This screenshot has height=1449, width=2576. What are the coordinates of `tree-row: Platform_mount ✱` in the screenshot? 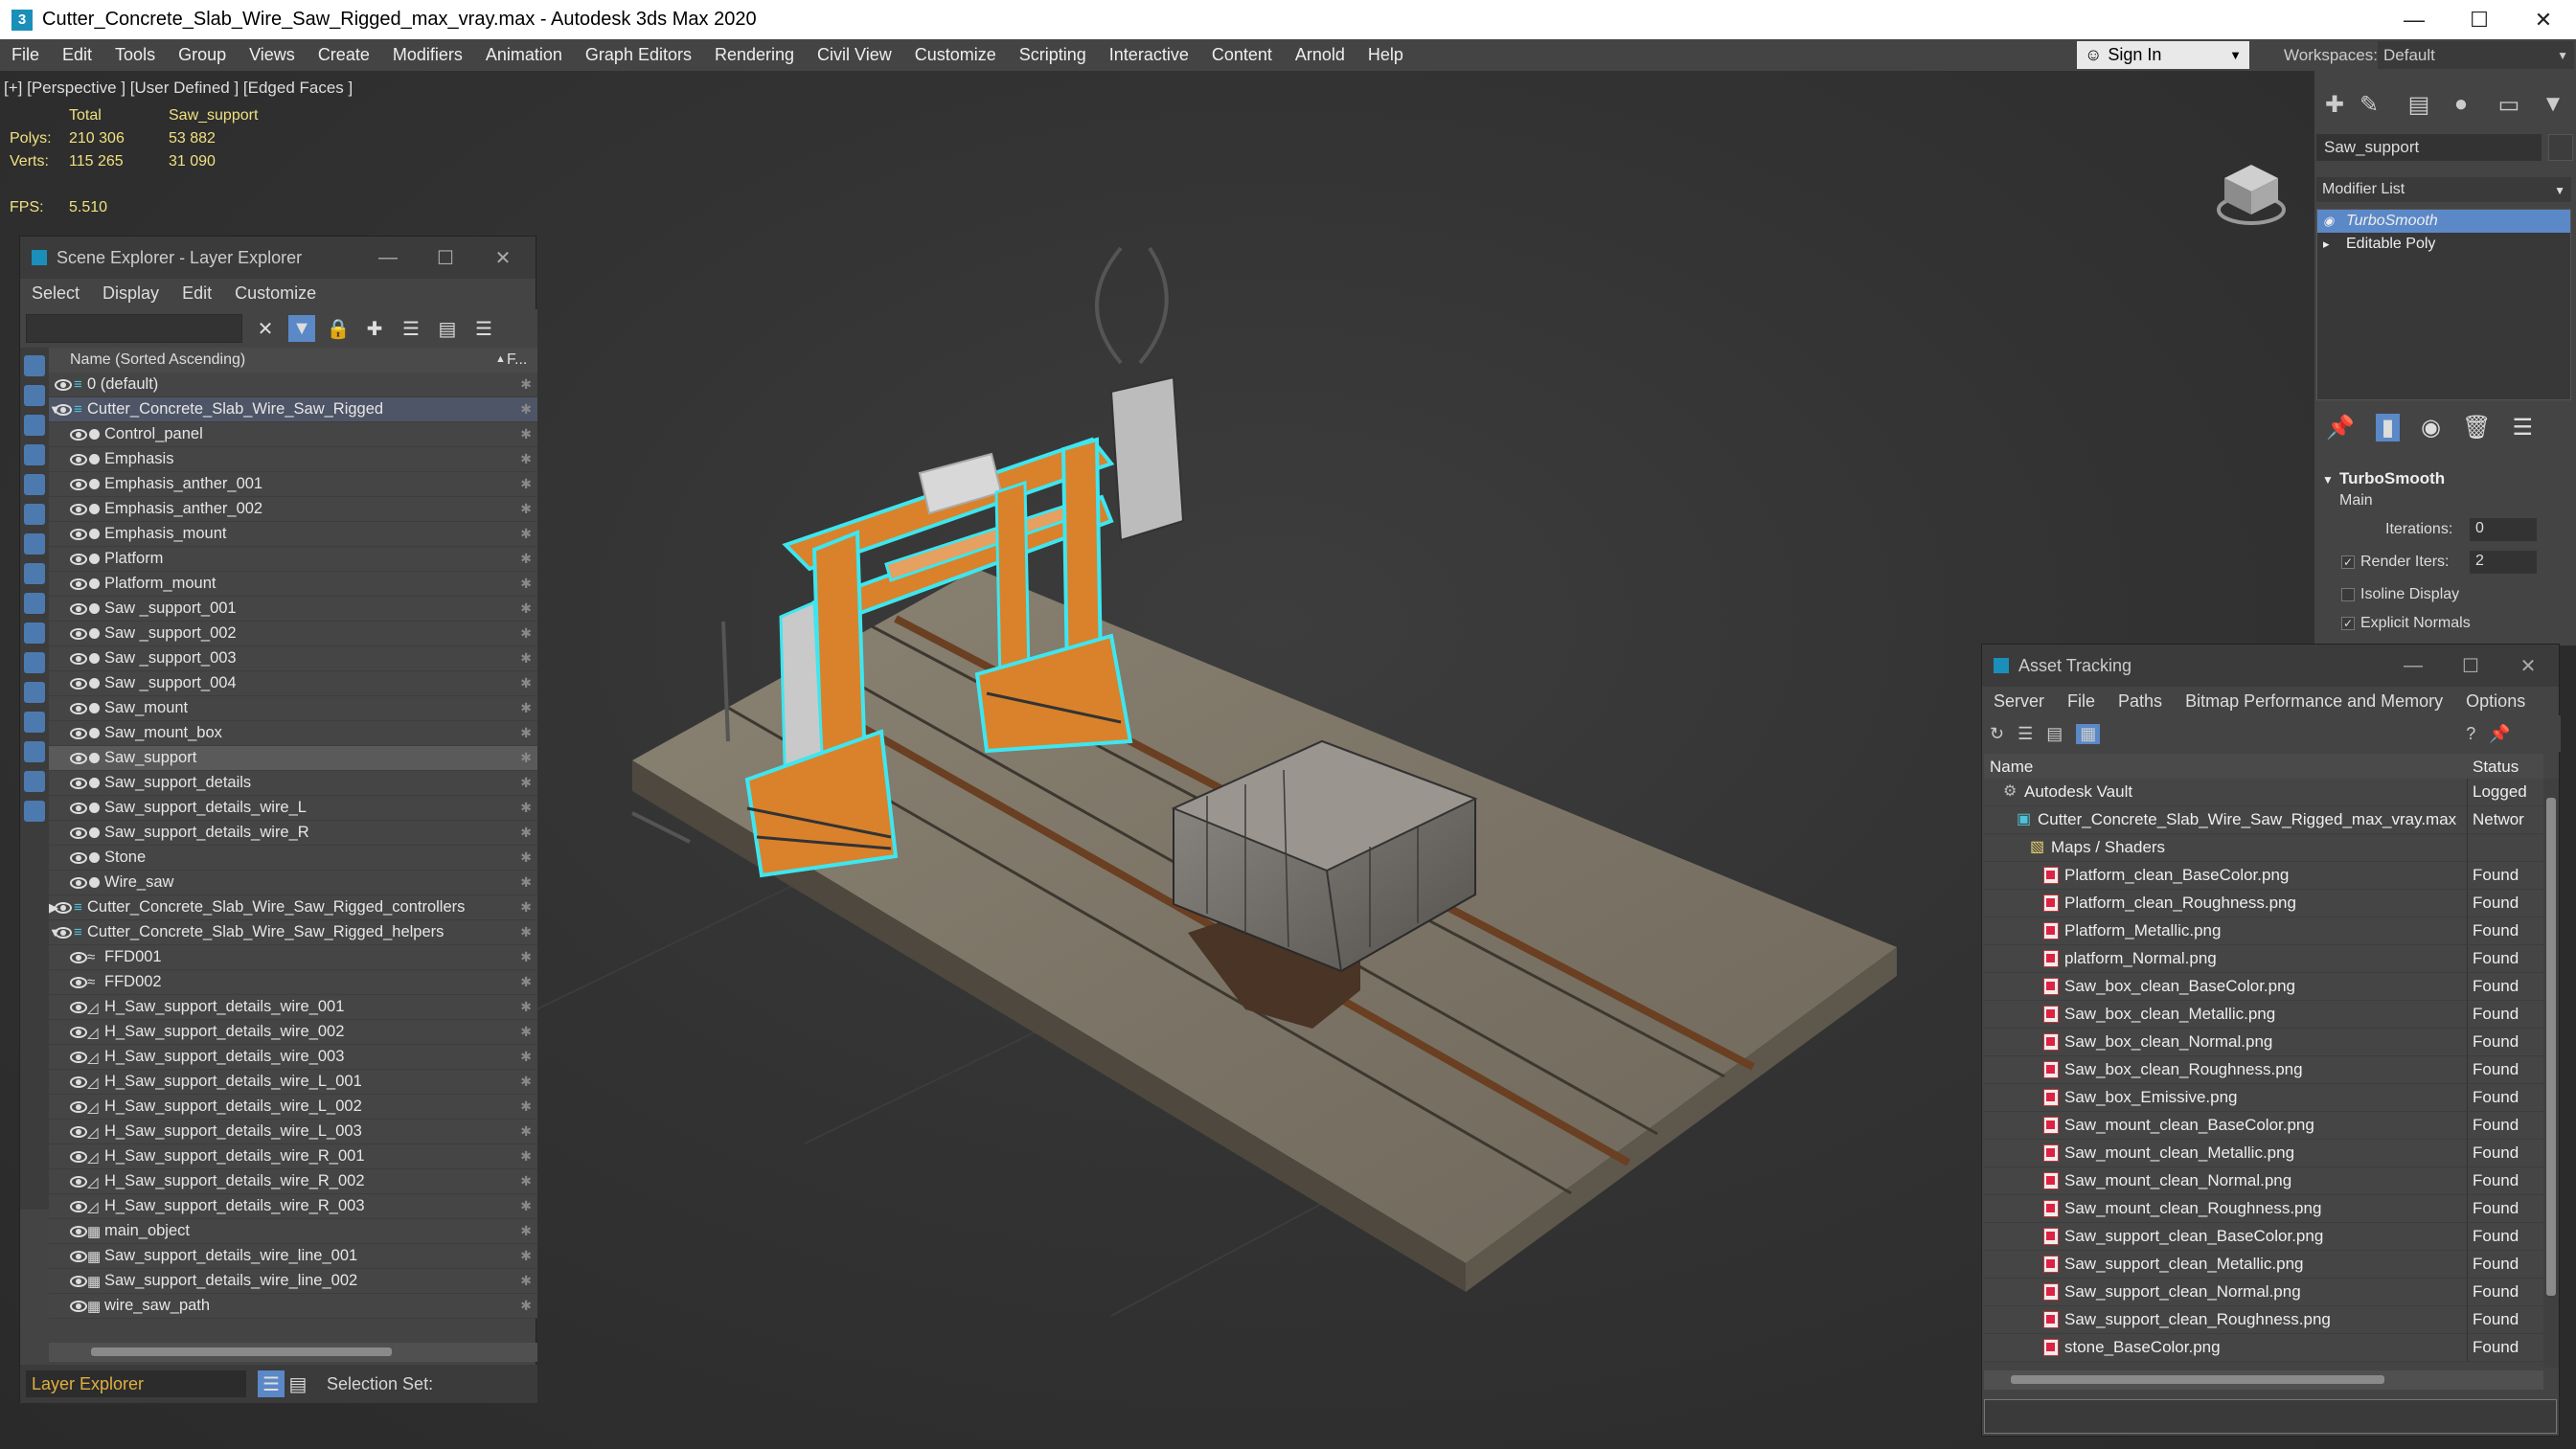 It's located at (293, 584).